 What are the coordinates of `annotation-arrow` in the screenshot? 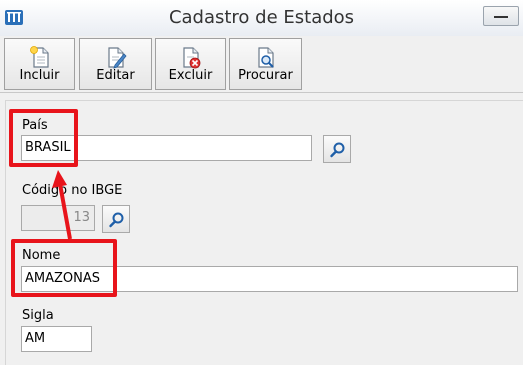 It's located at (62, 205).